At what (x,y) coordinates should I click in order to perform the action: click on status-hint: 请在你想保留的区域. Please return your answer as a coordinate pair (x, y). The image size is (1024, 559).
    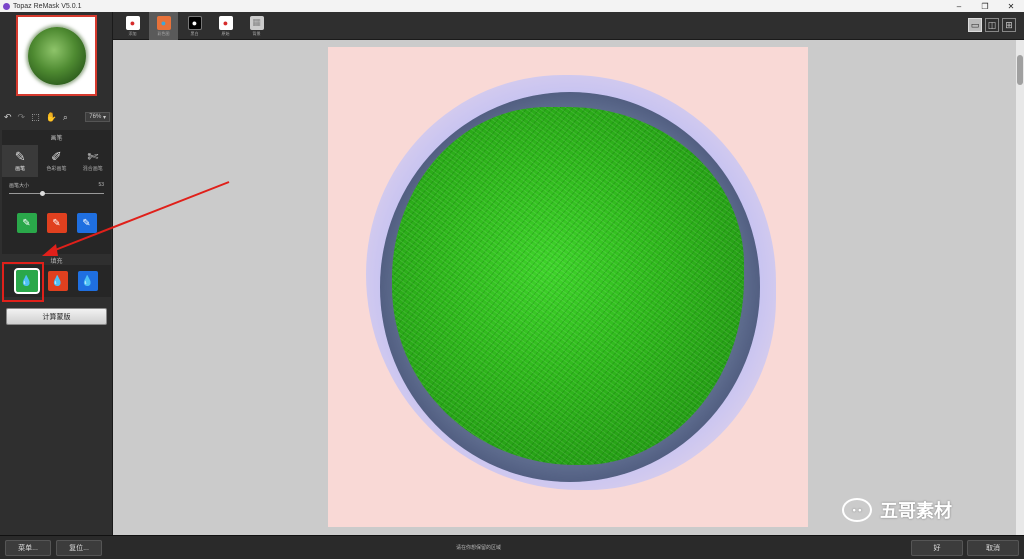
    Looking at the image, I should click on (479, 548).